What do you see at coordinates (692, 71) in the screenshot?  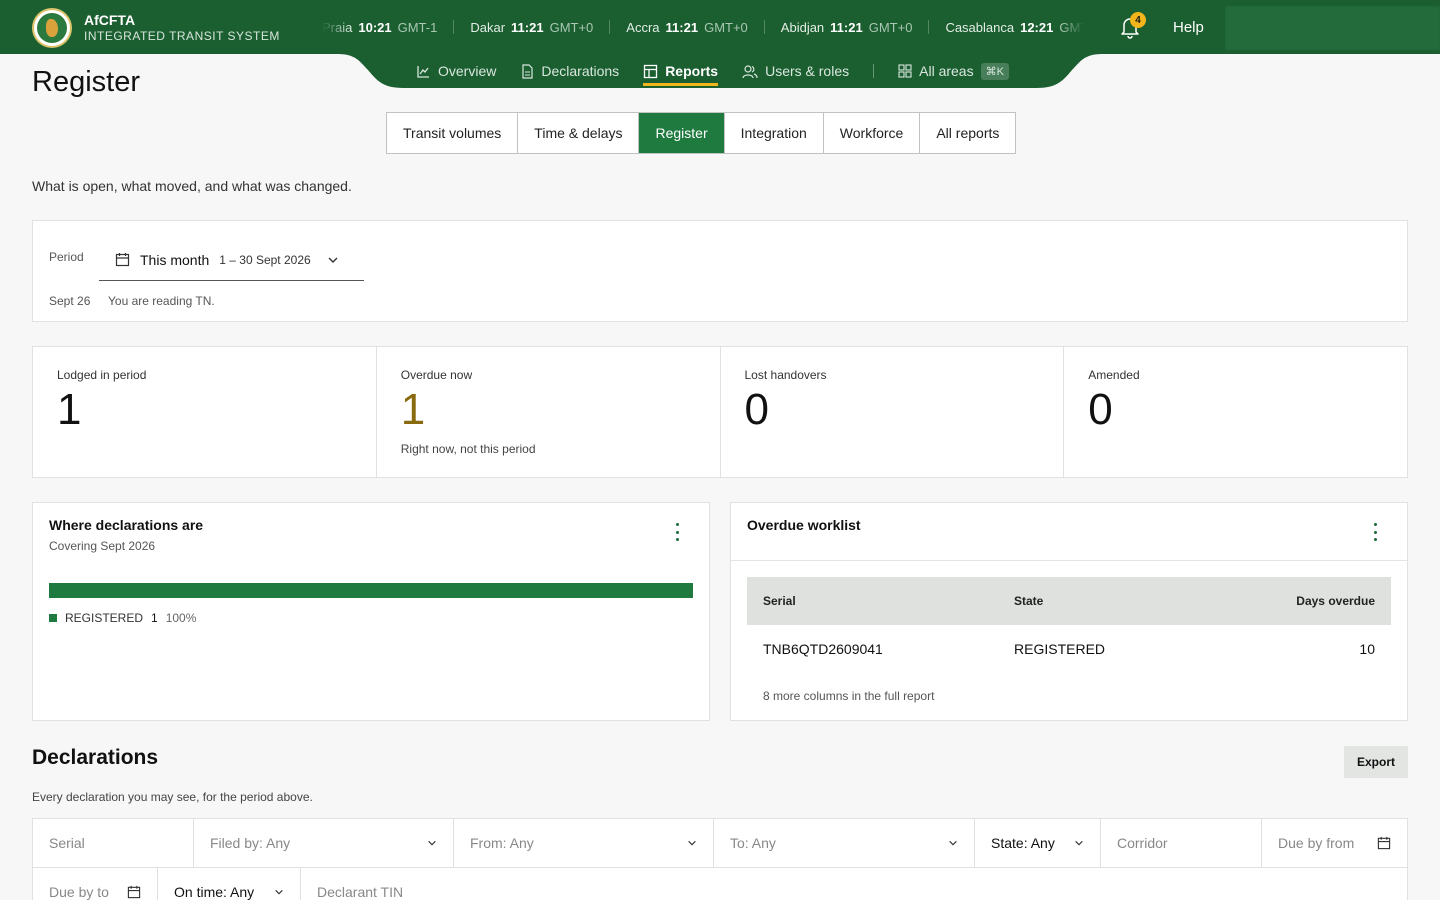 I see `nav-reports-label: Reports` at bounding box center [692, 71].